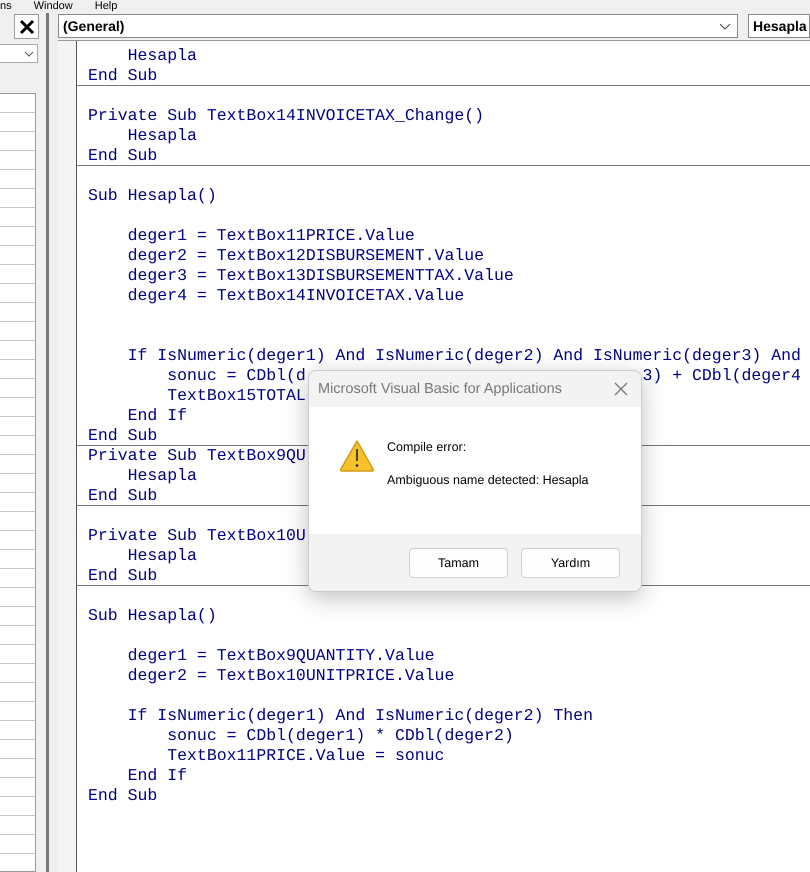 Image resolution: width=810 pixels, height=872 pixels. What do you see at coordinates (236, 376) in the screenshot?
I see `code-line: sonuc = CDbl(d` at bounding box center [236, 376].